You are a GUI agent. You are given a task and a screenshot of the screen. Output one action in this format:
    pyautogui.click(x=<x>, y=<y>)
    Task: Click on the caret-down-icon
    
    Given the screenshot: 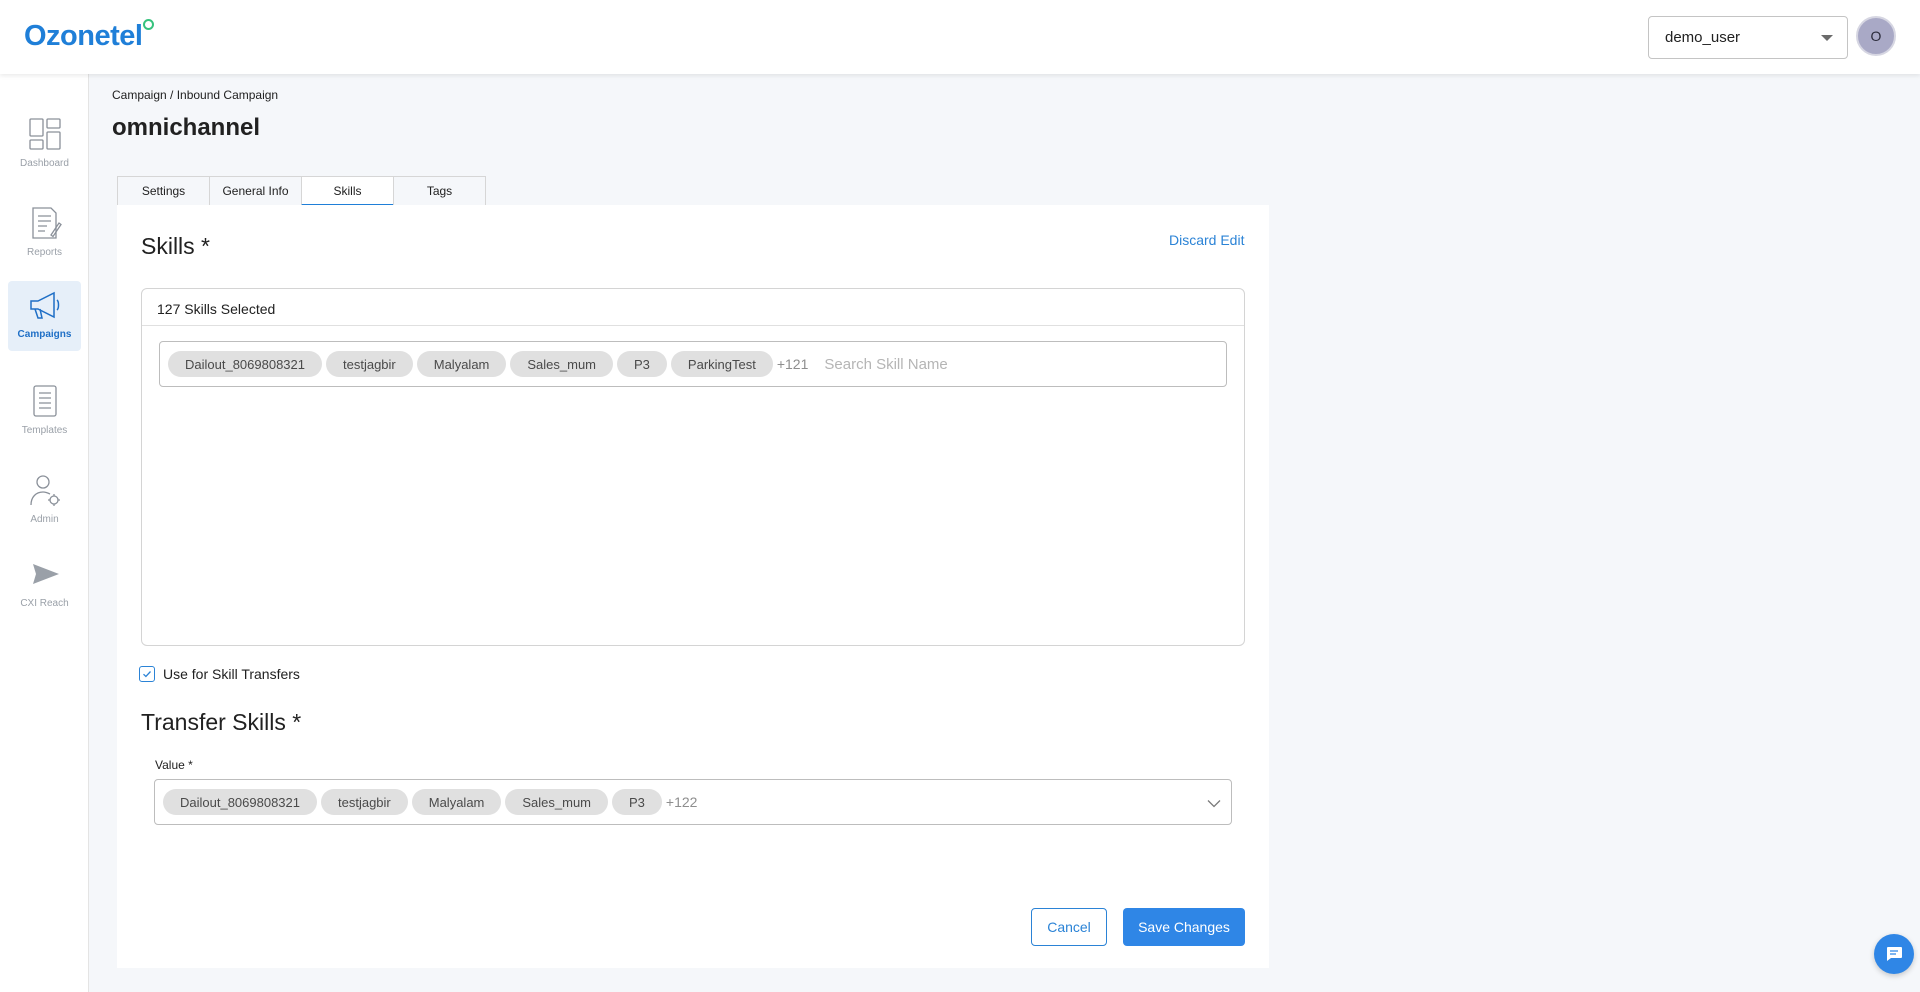 What is the action you would take?
    pyautogui.click(x=1827, y=38)
    